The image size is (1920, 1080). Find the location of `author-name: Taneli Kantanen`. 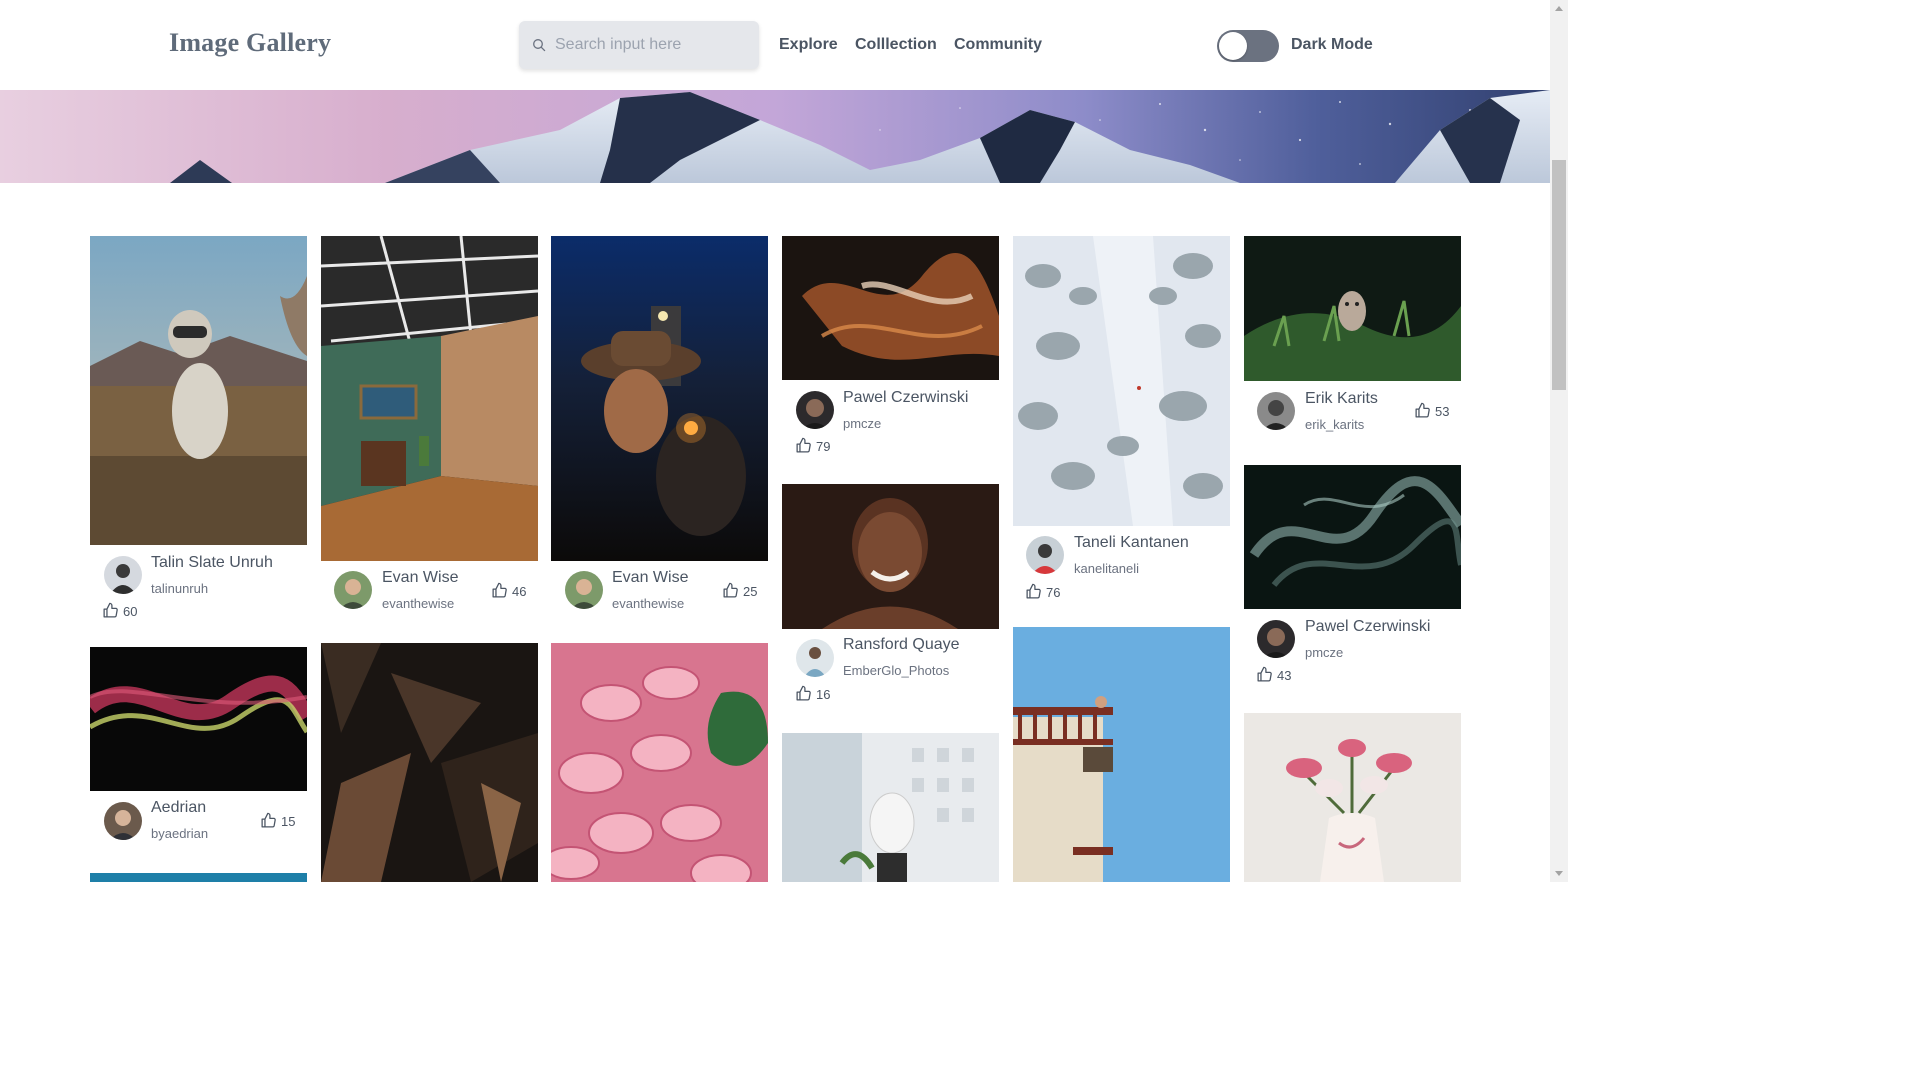

author-name: Taneli Kantanen is located at coordinates (1131, 543).